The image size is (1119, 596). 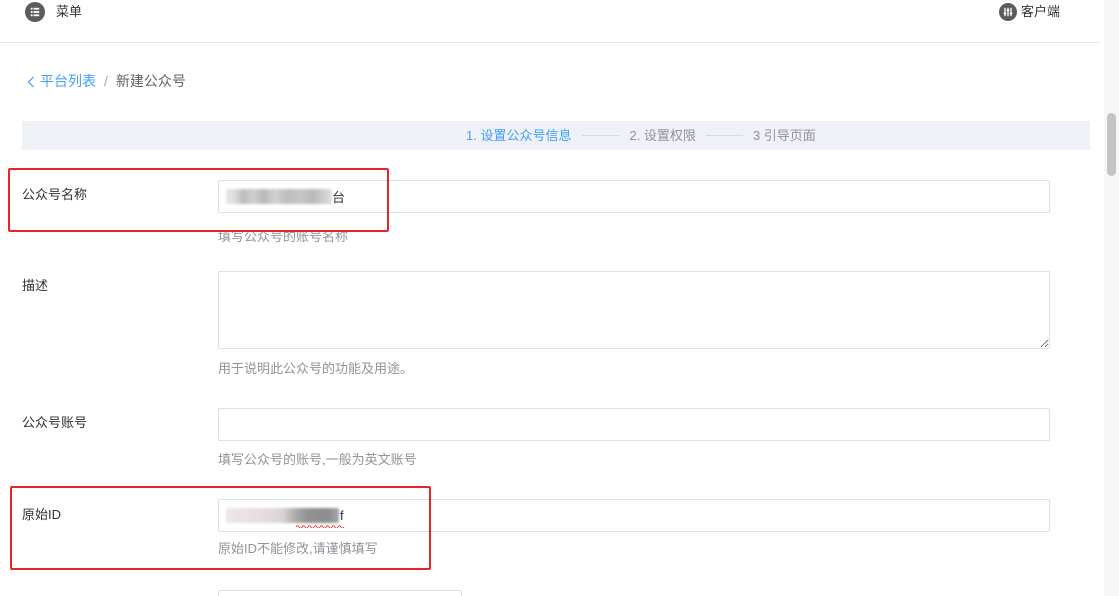 I want to click on original-id-label: 原始ID, so click(x=42, y=514).